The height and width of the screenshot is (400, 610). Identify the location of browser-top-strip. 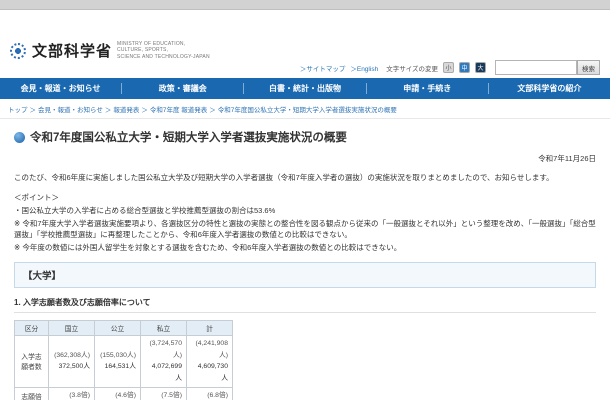
(305, 5).